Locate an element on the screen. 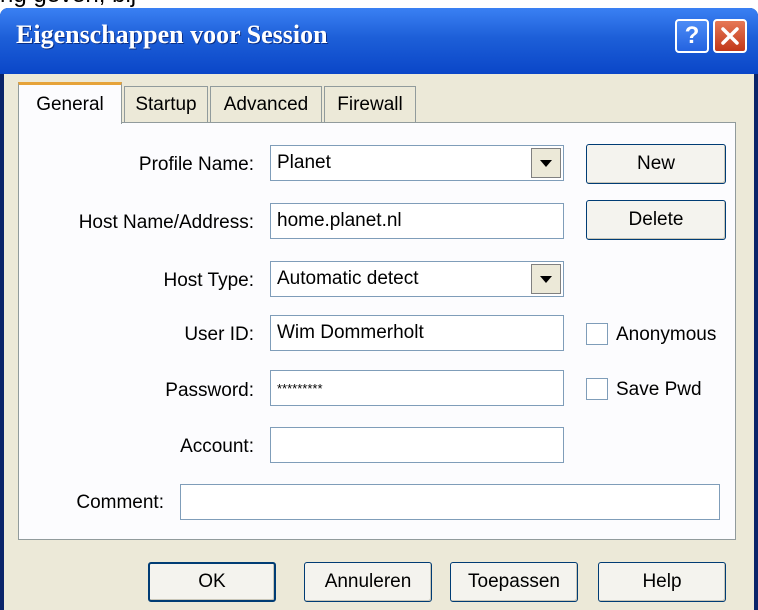  tab-general-label: General is located at coordinates (70, 104).